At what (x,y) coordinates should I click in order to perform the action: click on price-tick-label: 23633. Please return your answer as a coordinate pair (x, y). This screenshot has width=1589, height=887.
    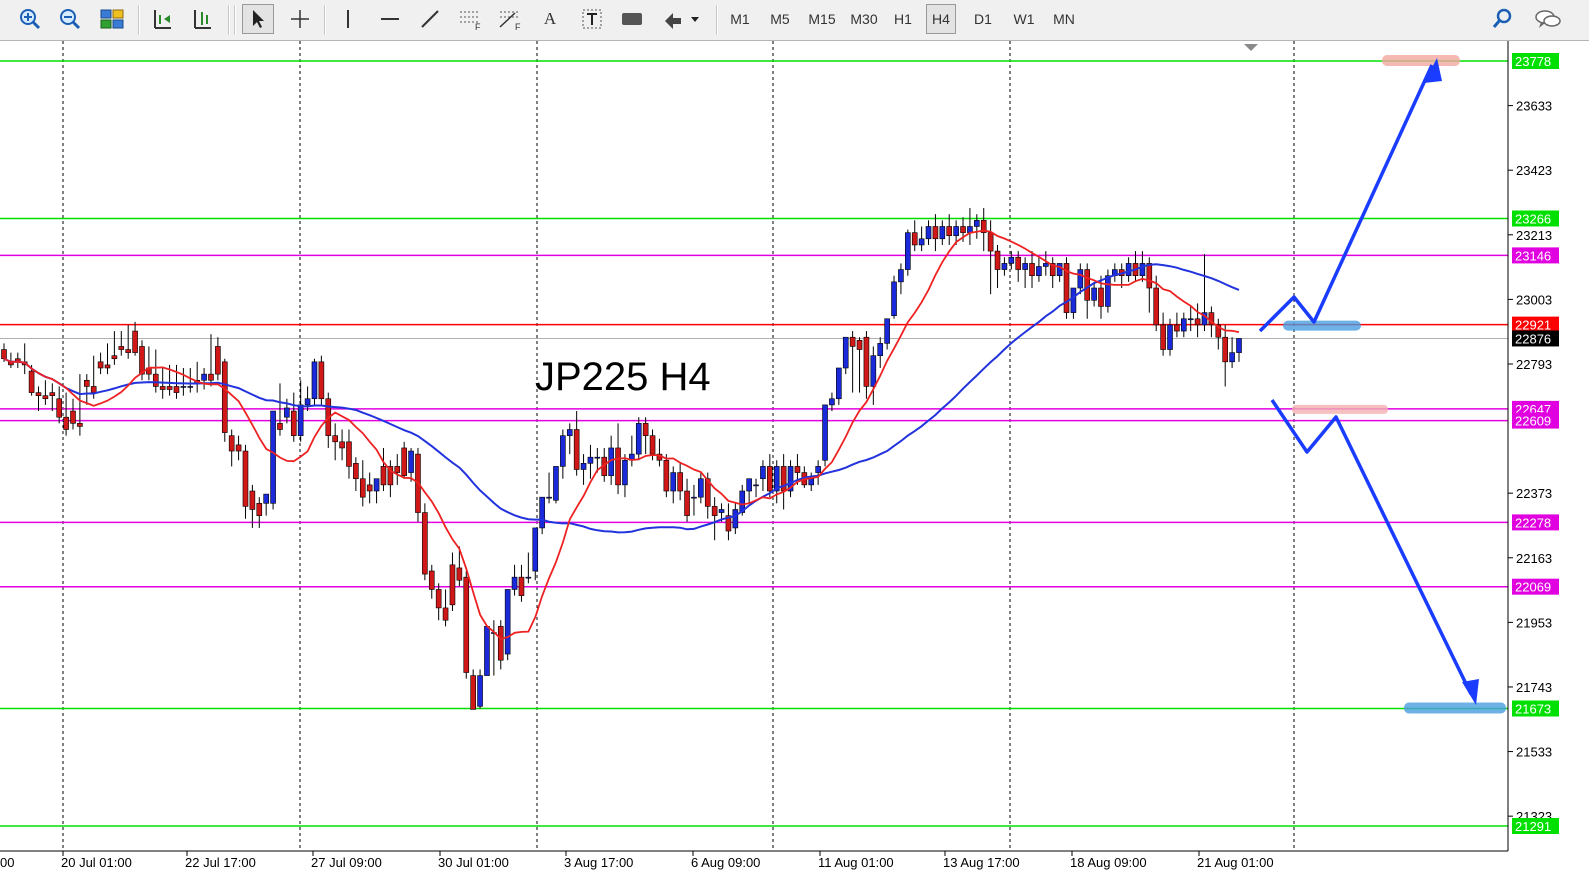
    Looking at the image, I should click on (1534, 106).